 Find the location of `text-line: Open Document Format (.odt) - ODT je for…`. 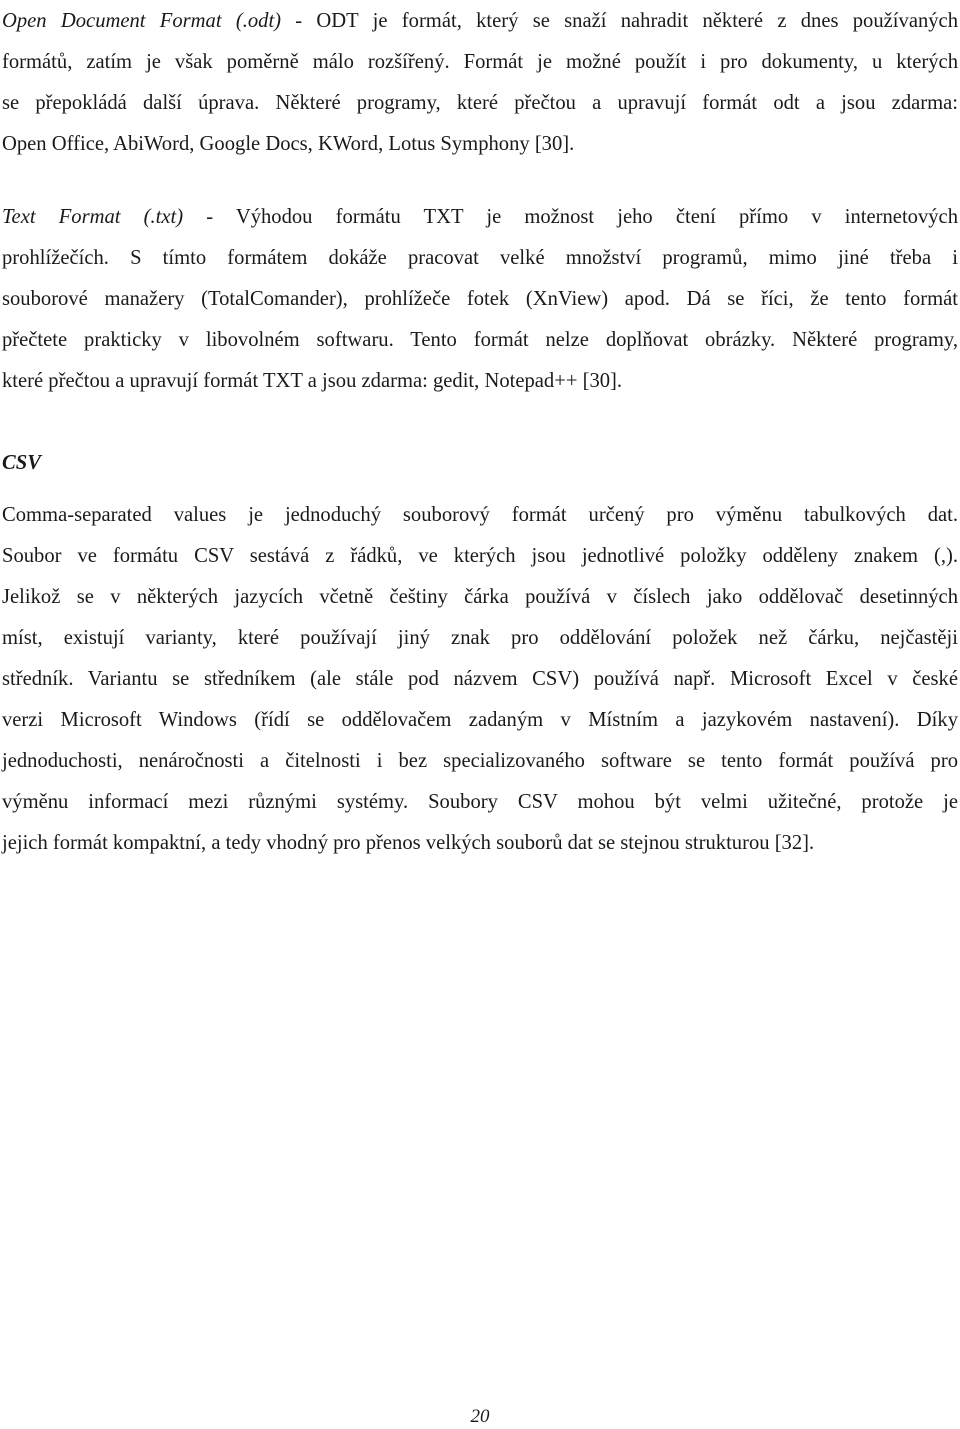

text-line: Open Document Format (.odt) - ODT je for… is located at coordinates (480, 21).